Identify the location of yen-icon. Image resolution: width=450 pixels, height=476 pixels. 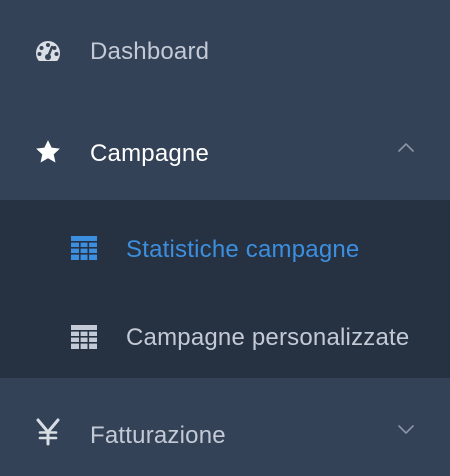
(48, 432).